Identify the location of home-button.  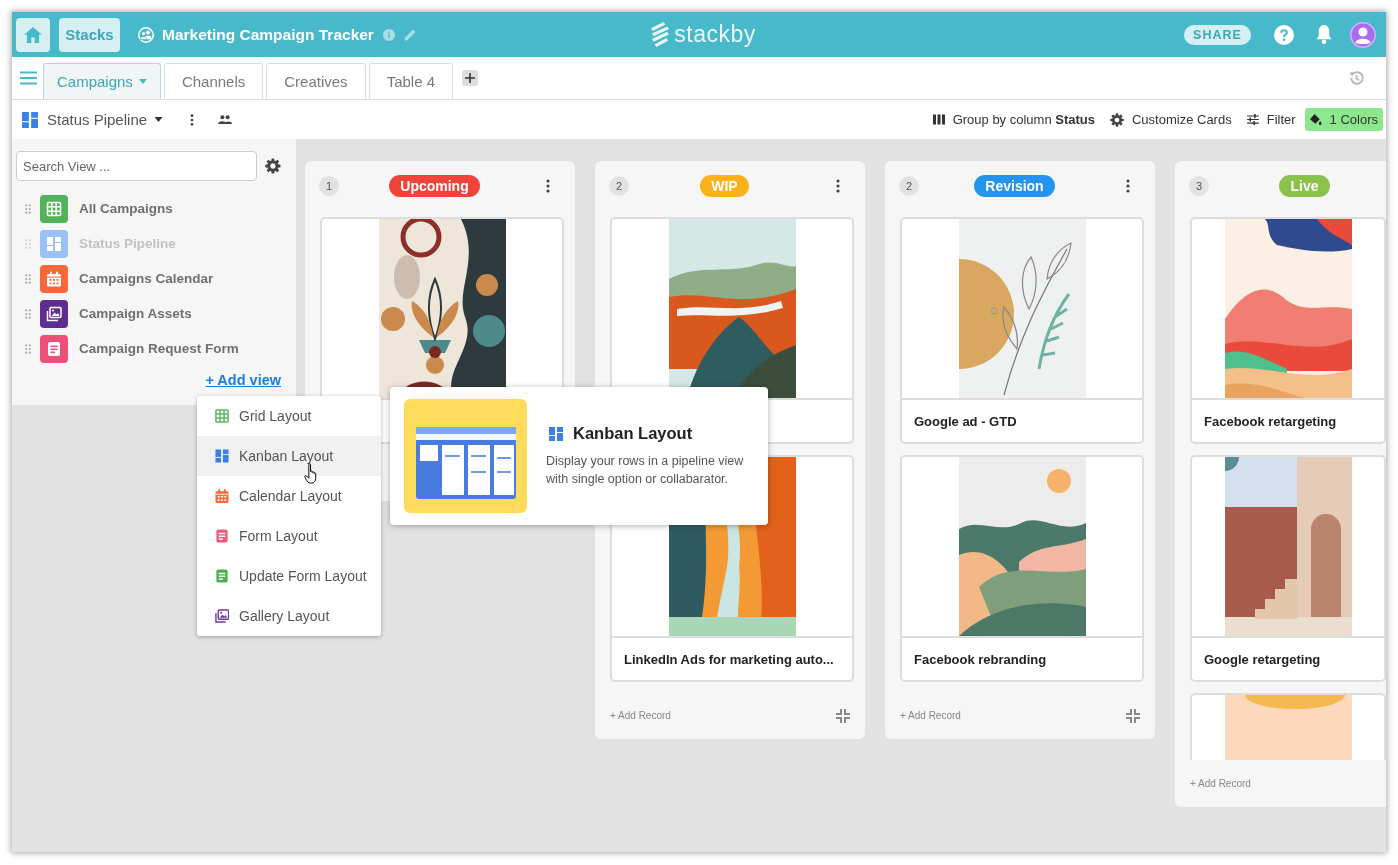
(33, 34).